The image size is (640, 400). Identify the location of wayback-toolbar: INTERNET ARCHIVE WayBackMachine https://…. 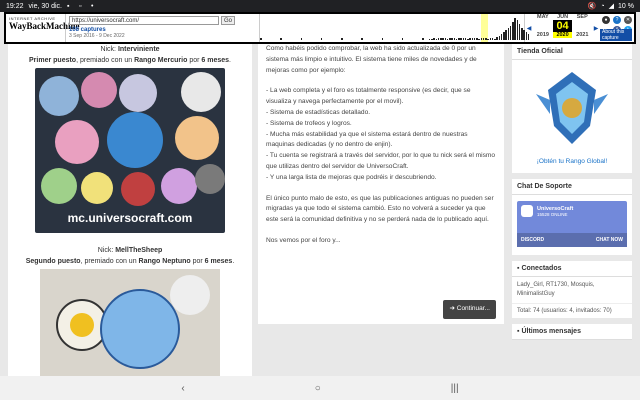
(320, 28).